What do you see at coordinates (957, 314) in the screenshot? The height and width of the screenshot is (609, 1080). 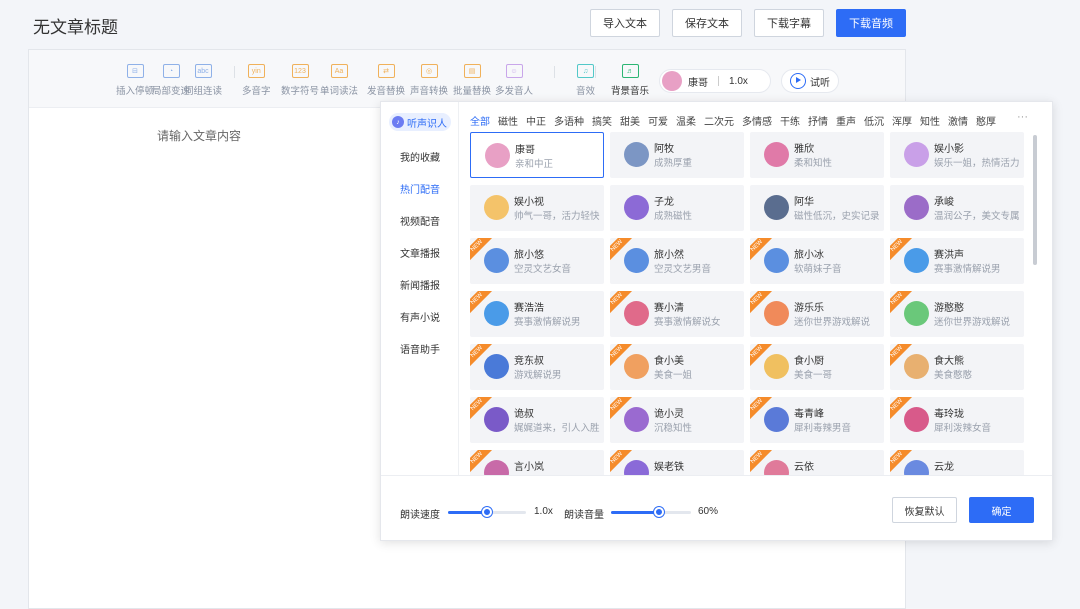 I see `voice-card: NEW 游憨憨 迷你世界游戏解说` at bounding box center [957, 314].